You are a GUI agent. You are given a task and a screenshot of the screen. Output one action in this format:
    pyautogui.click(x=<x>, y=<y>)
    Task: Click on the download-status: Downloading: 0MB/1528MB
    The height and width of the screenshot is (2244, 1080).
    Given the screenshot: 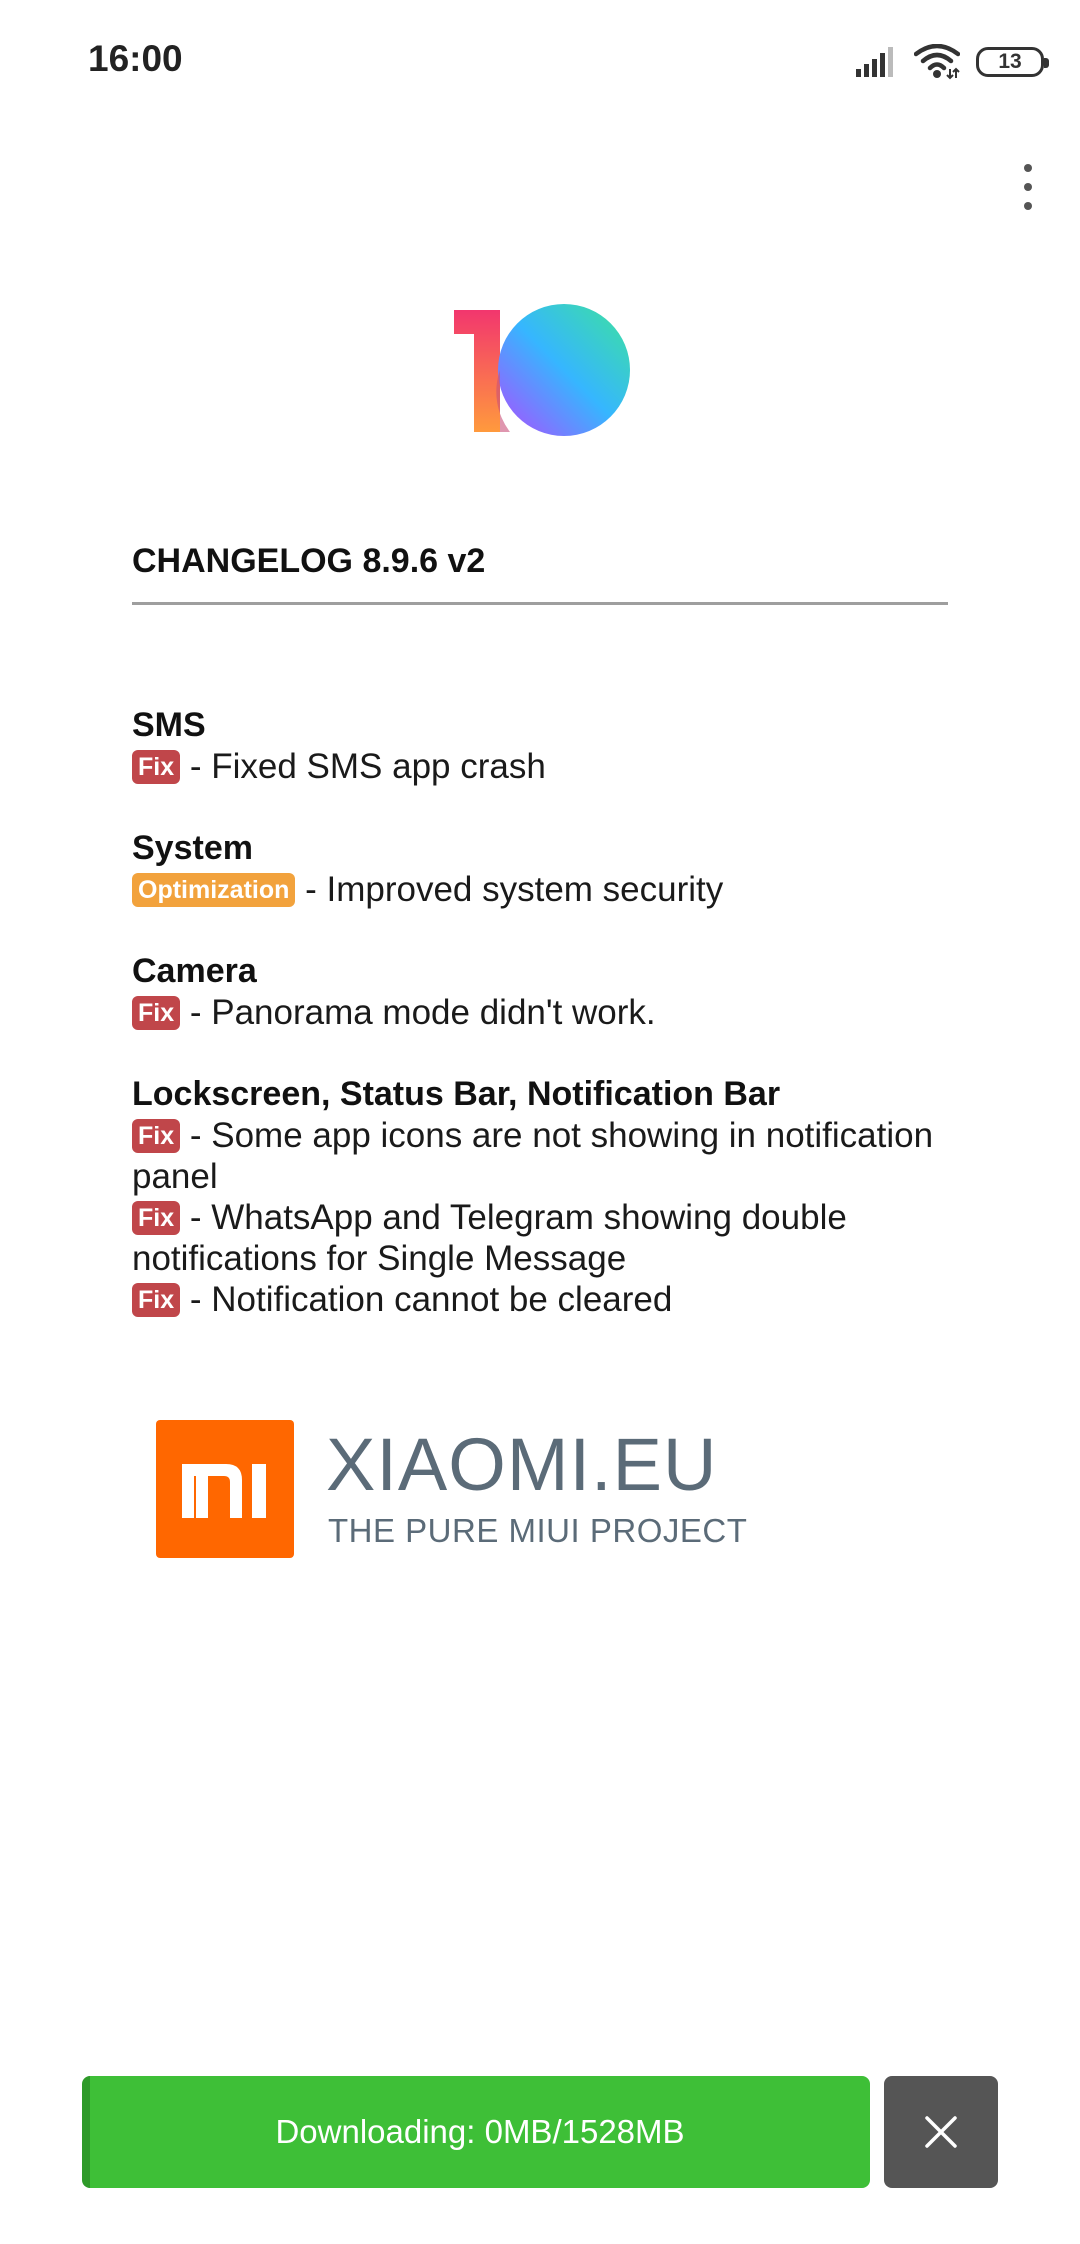 What is the action you would take?
    pyautogui.click(x=480, y=2131)
    